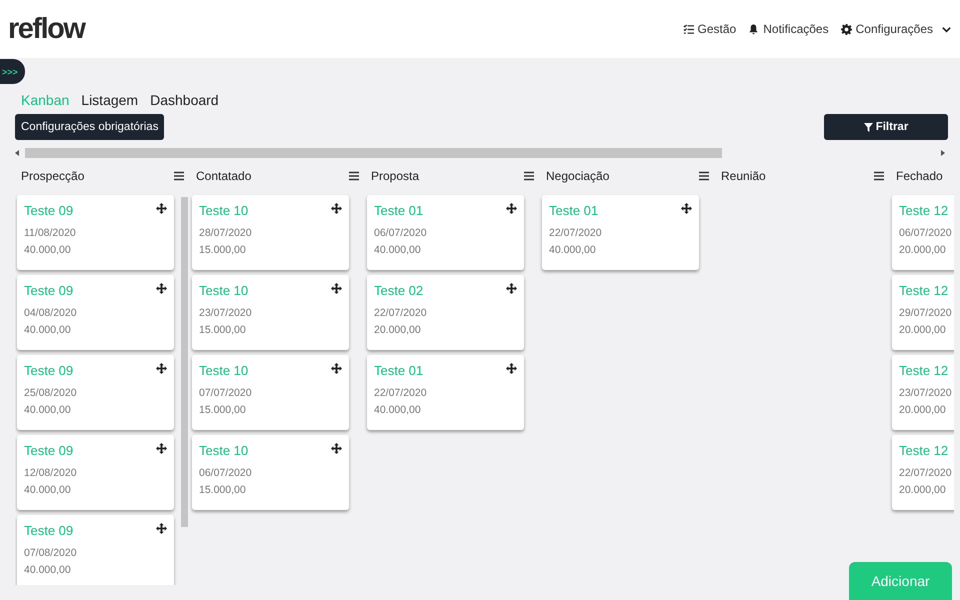 The width and height of the screenshot is (960, 600). What do you see at coordinates (95, 472) in the screenshot?
I see `deal-card: Teste 09 12/08/2020 40.000,00` at bounding box center [95, 472].